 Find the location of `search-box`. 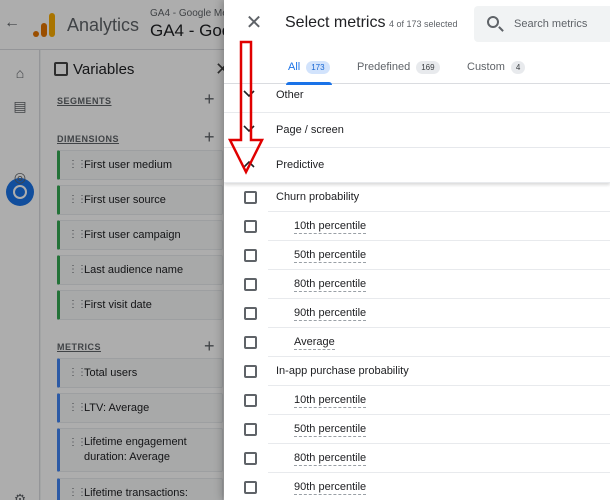

search-box is located at coordinates (542, 24).